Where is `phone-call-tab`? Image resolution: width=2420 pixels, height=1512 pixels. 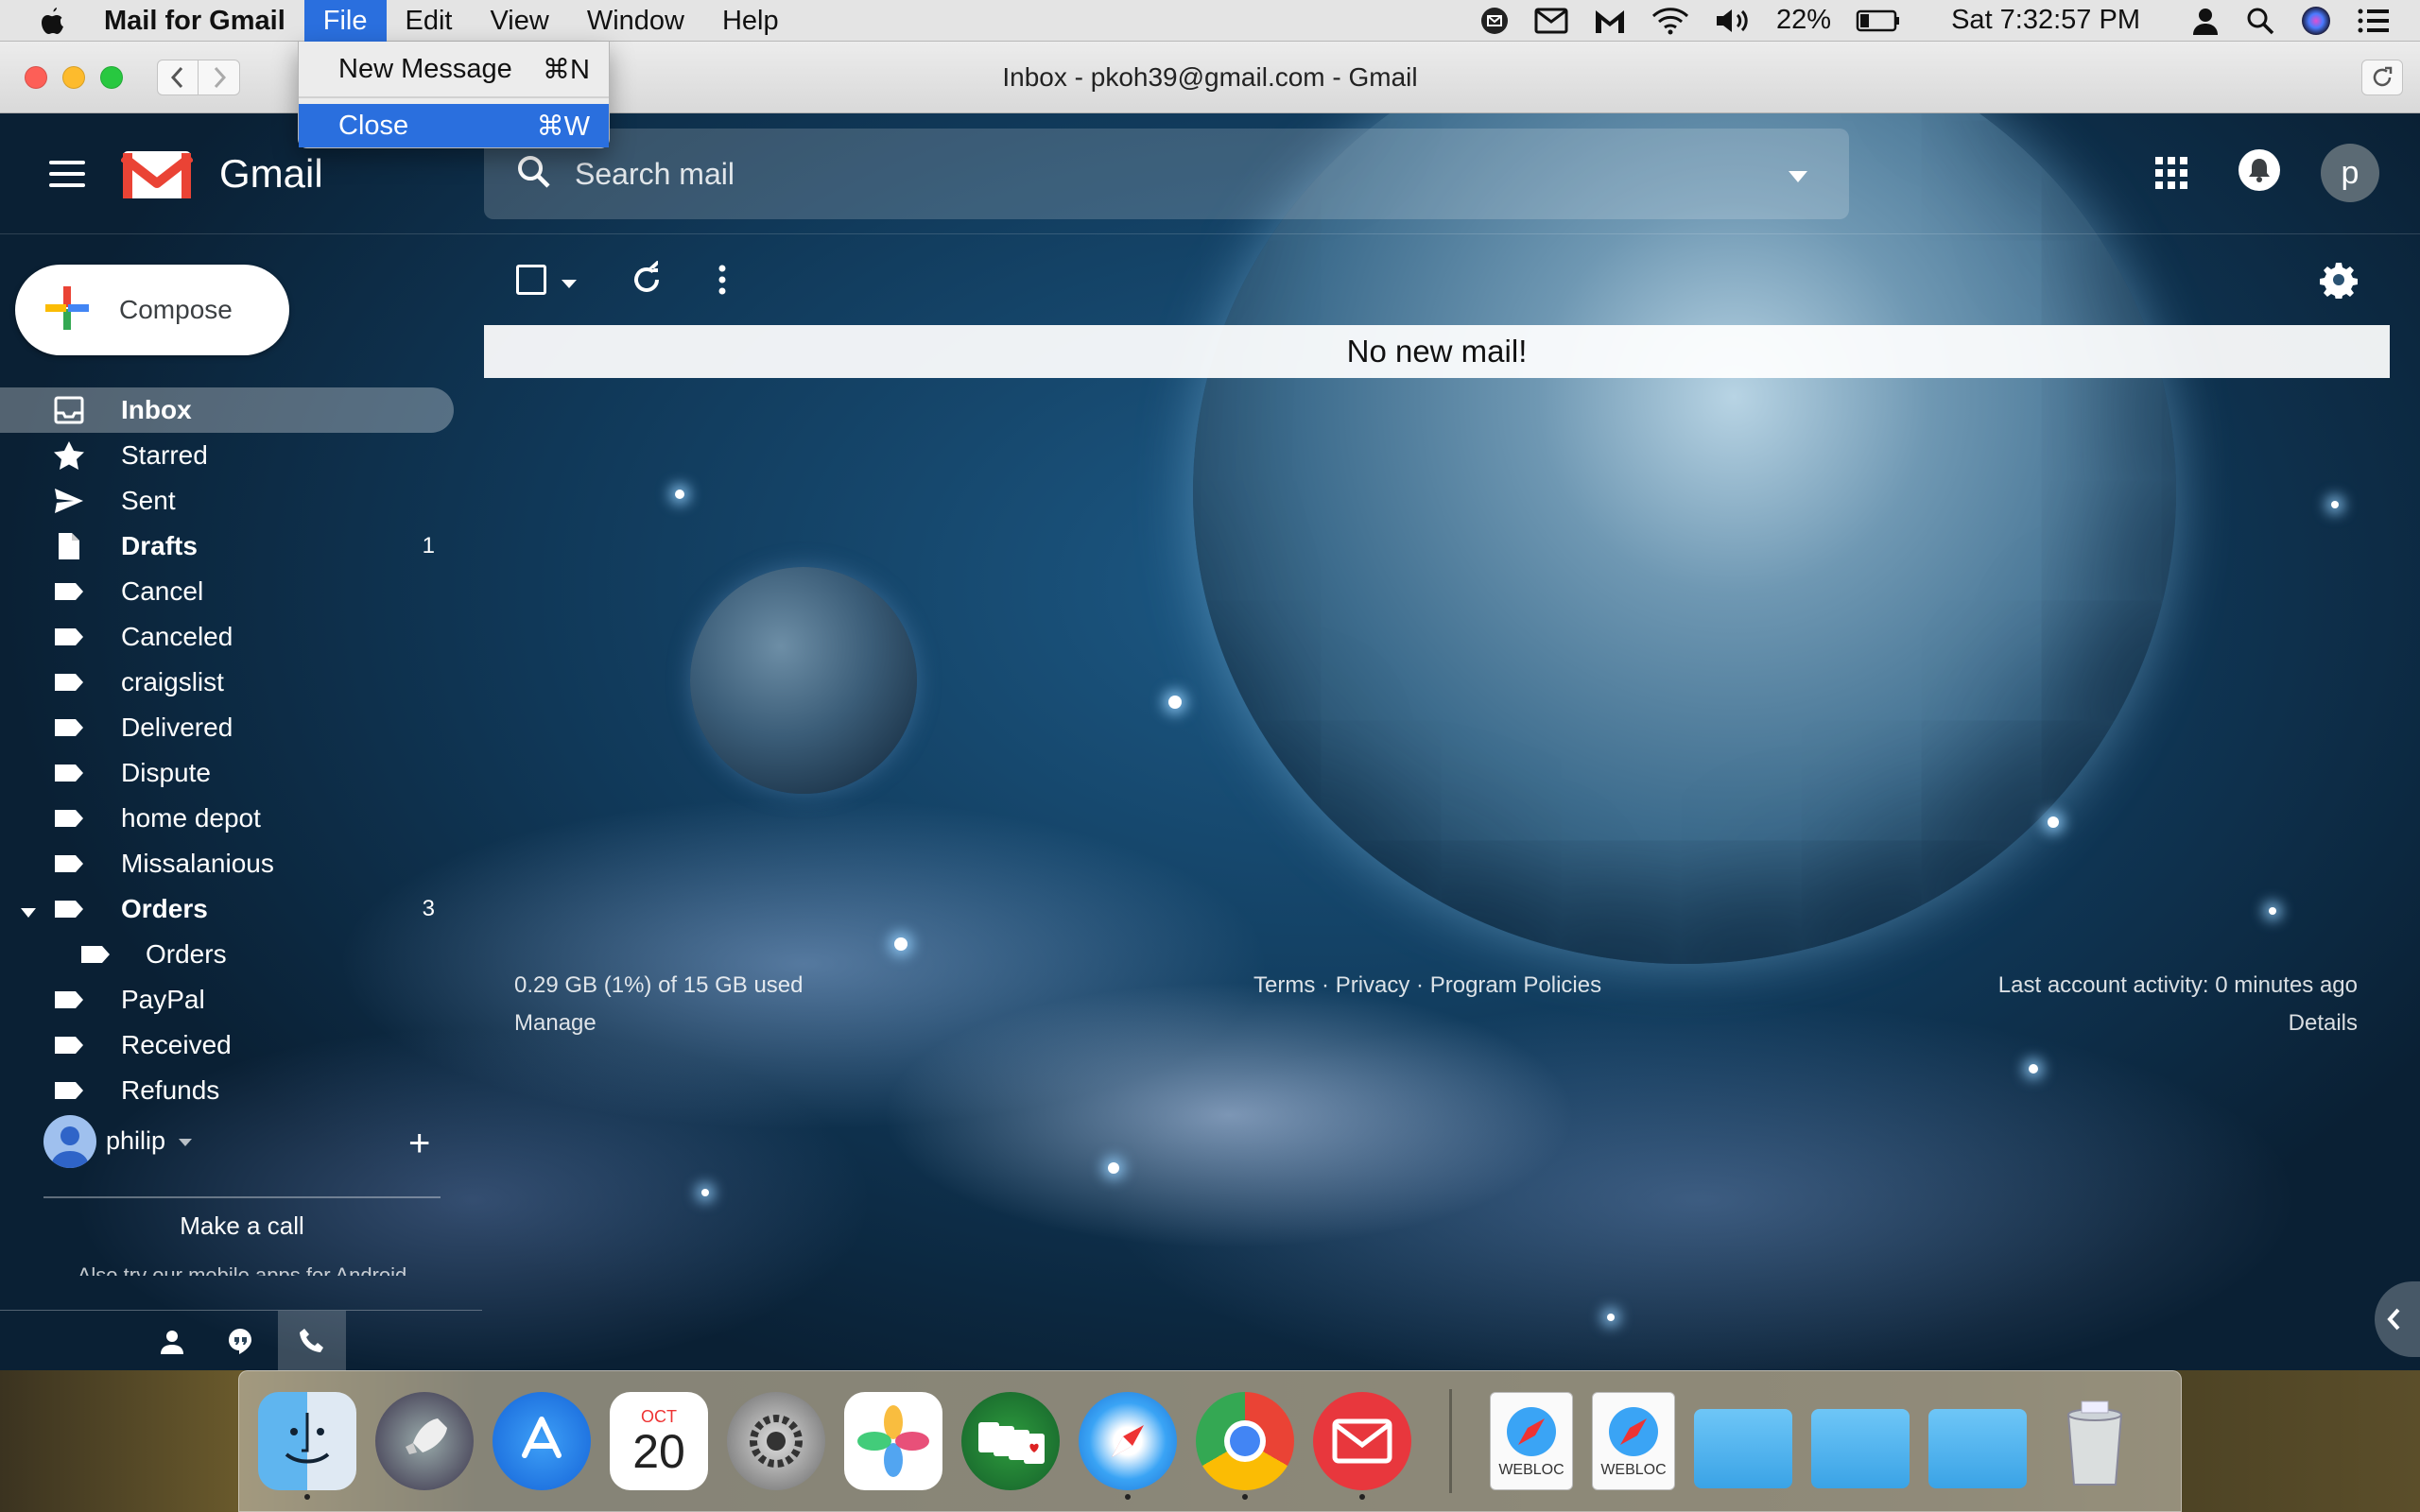
phone-call-tab is located at coordinates (312, 1340).